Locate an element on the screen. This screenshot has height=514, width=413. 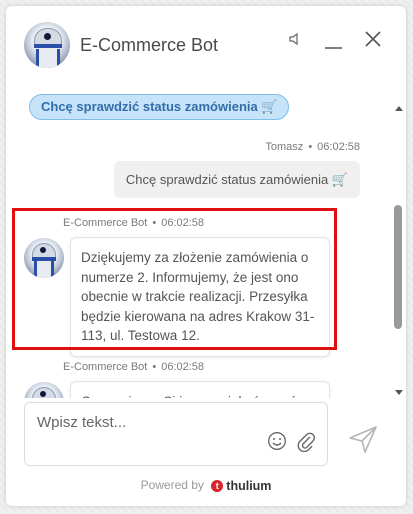
bot-title: E-Commerce Bot is located at coordinates (149, 45).